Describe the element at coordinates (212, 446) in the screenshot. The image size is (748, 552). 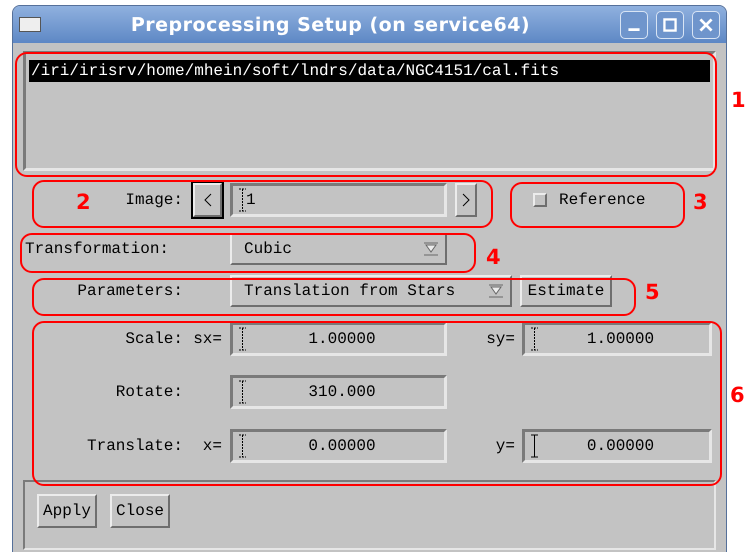
I see `x-label: x=` at that location.